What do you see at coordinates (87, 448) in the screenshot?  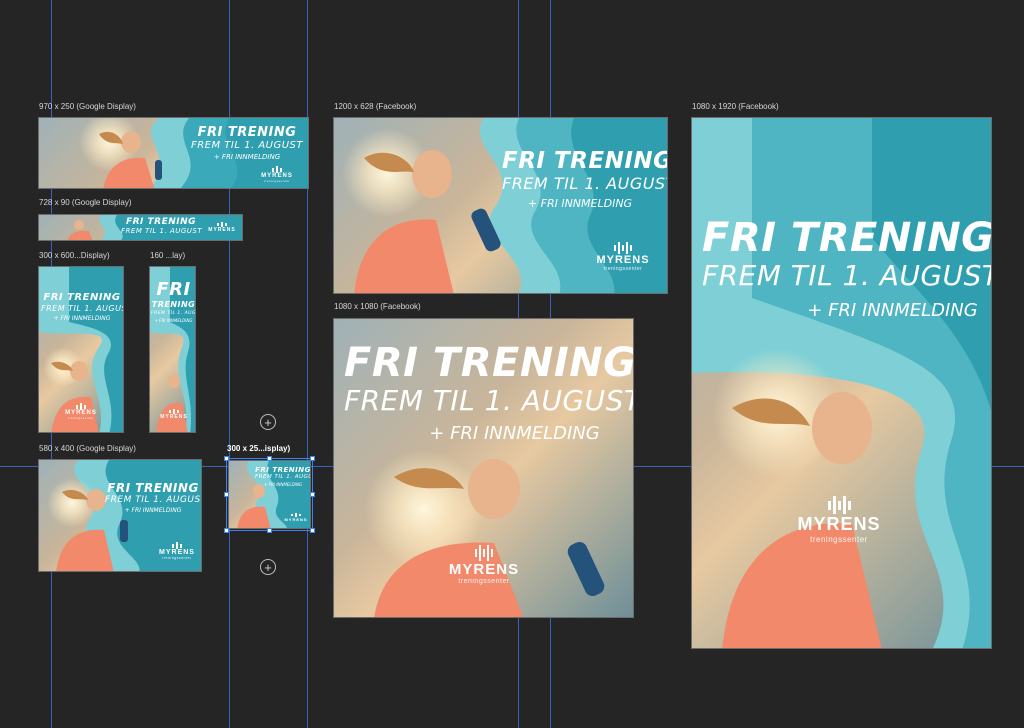 I see `frame-label: 580 x 400 (Google Display)` at bounding box center [87, 448].